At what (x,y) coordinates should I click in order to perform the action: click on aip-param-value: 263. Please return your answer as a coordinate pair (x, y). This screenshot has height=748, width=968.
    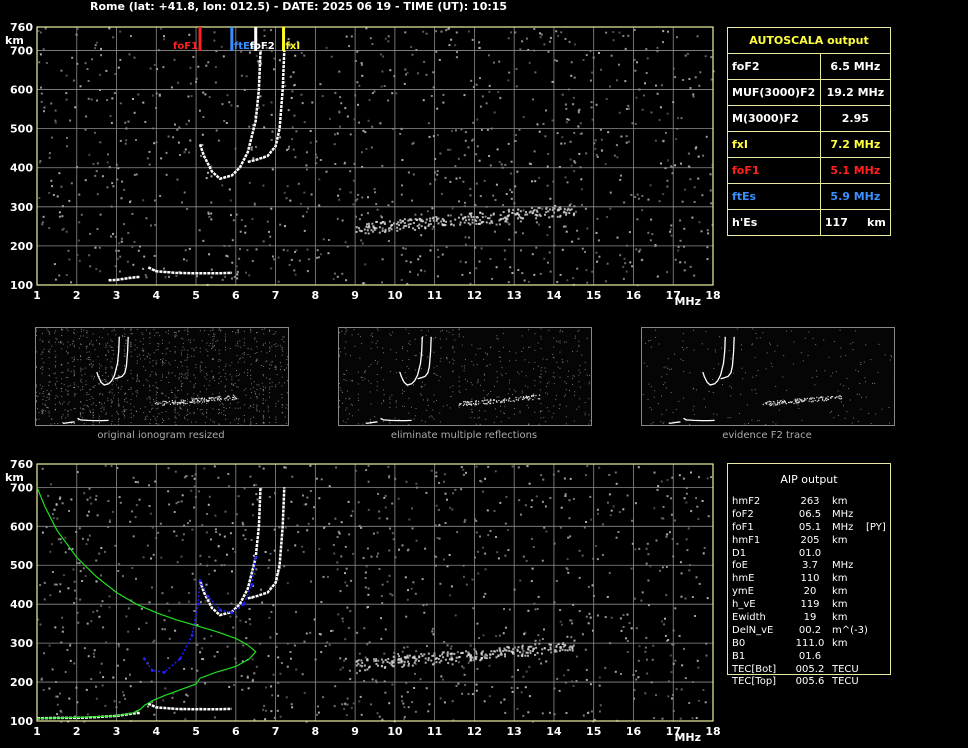
    Looking at the image, I should click on (810, 501).